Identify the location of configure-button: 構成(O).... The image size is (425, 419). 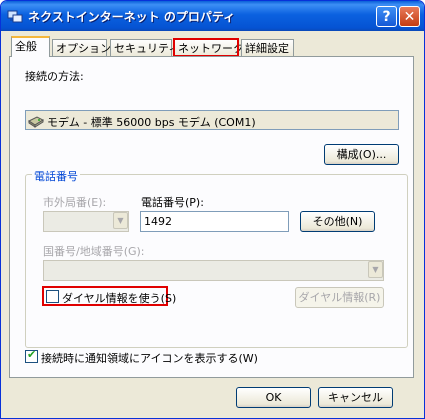
(361, 154).